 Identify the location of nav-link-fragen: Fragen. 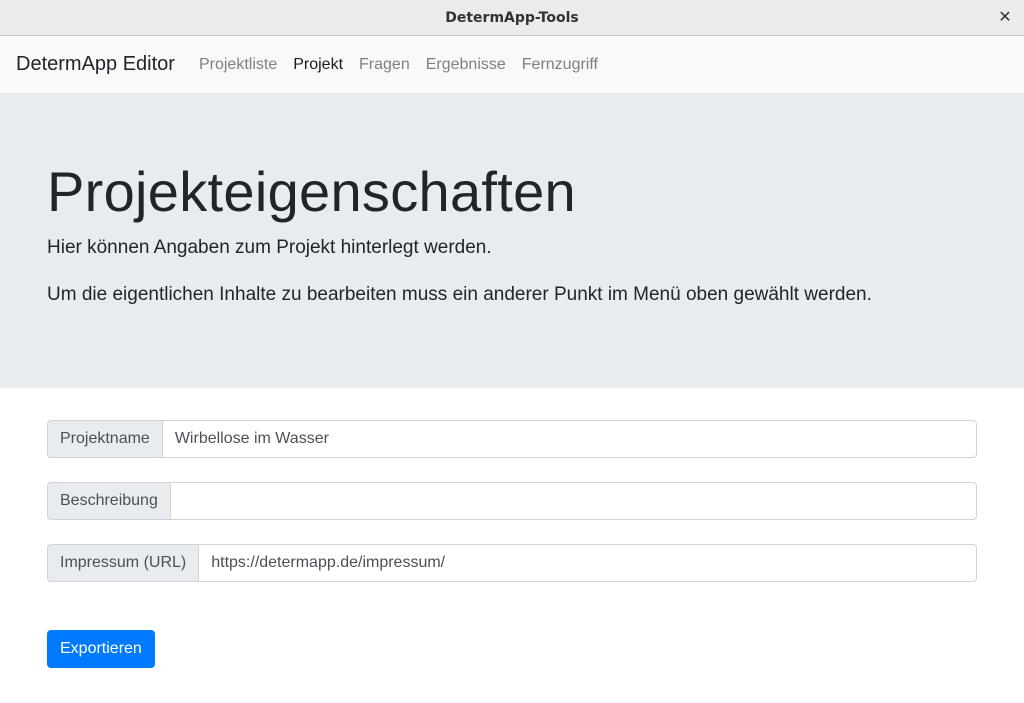
(384, 65).